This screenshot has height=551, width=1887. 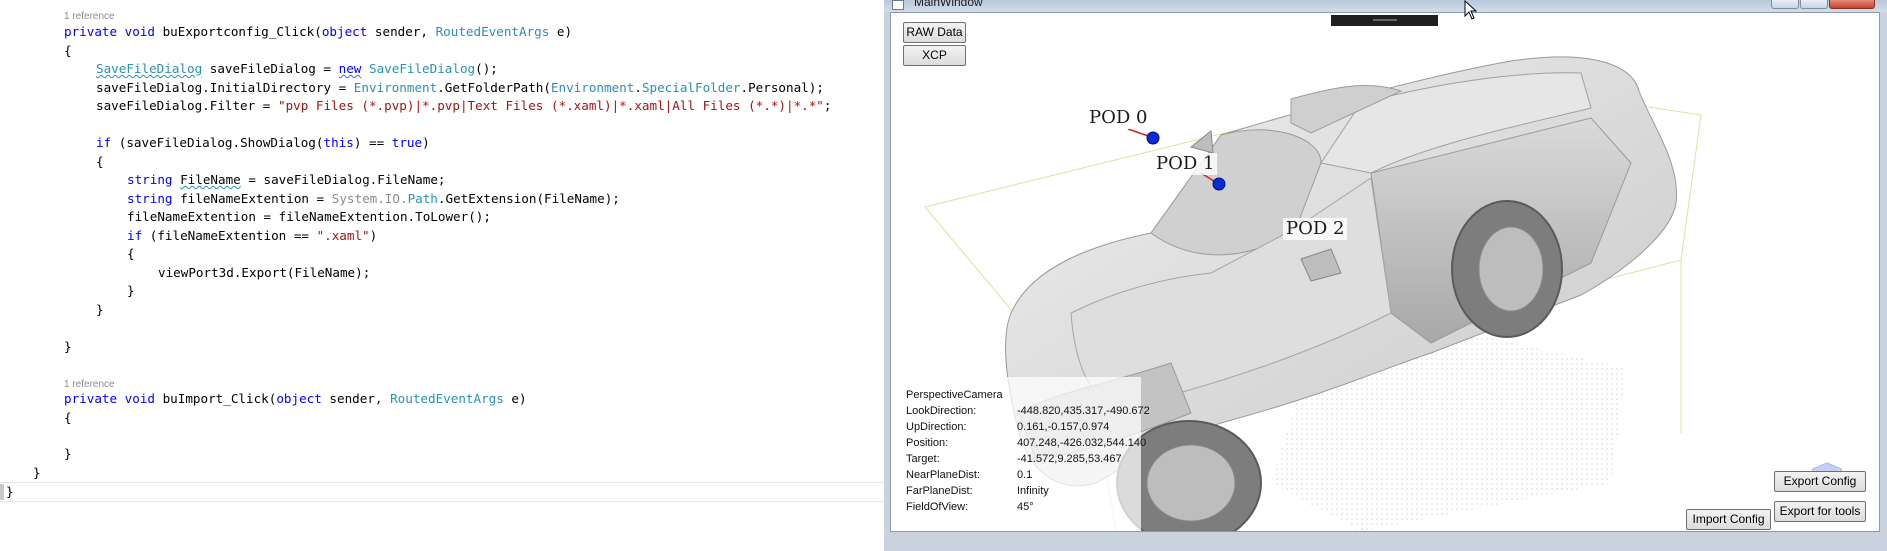 I want to click on export-for-tools-button: Export for tools, so click(x=1820, y=511).